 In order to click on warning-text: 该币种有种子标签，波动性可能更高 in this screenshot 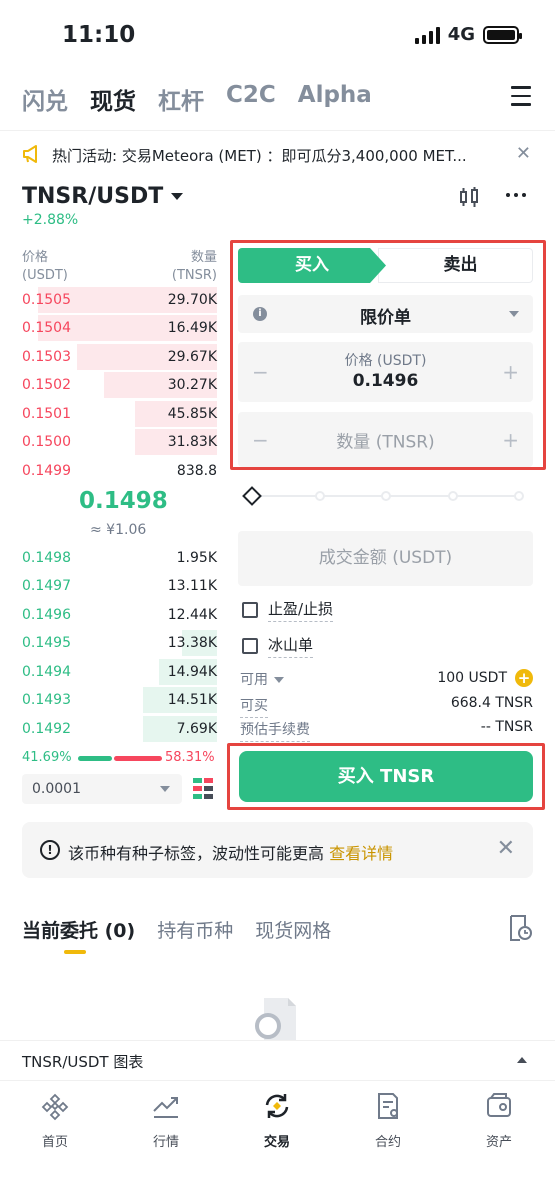, I will do `click(196, 853)`.